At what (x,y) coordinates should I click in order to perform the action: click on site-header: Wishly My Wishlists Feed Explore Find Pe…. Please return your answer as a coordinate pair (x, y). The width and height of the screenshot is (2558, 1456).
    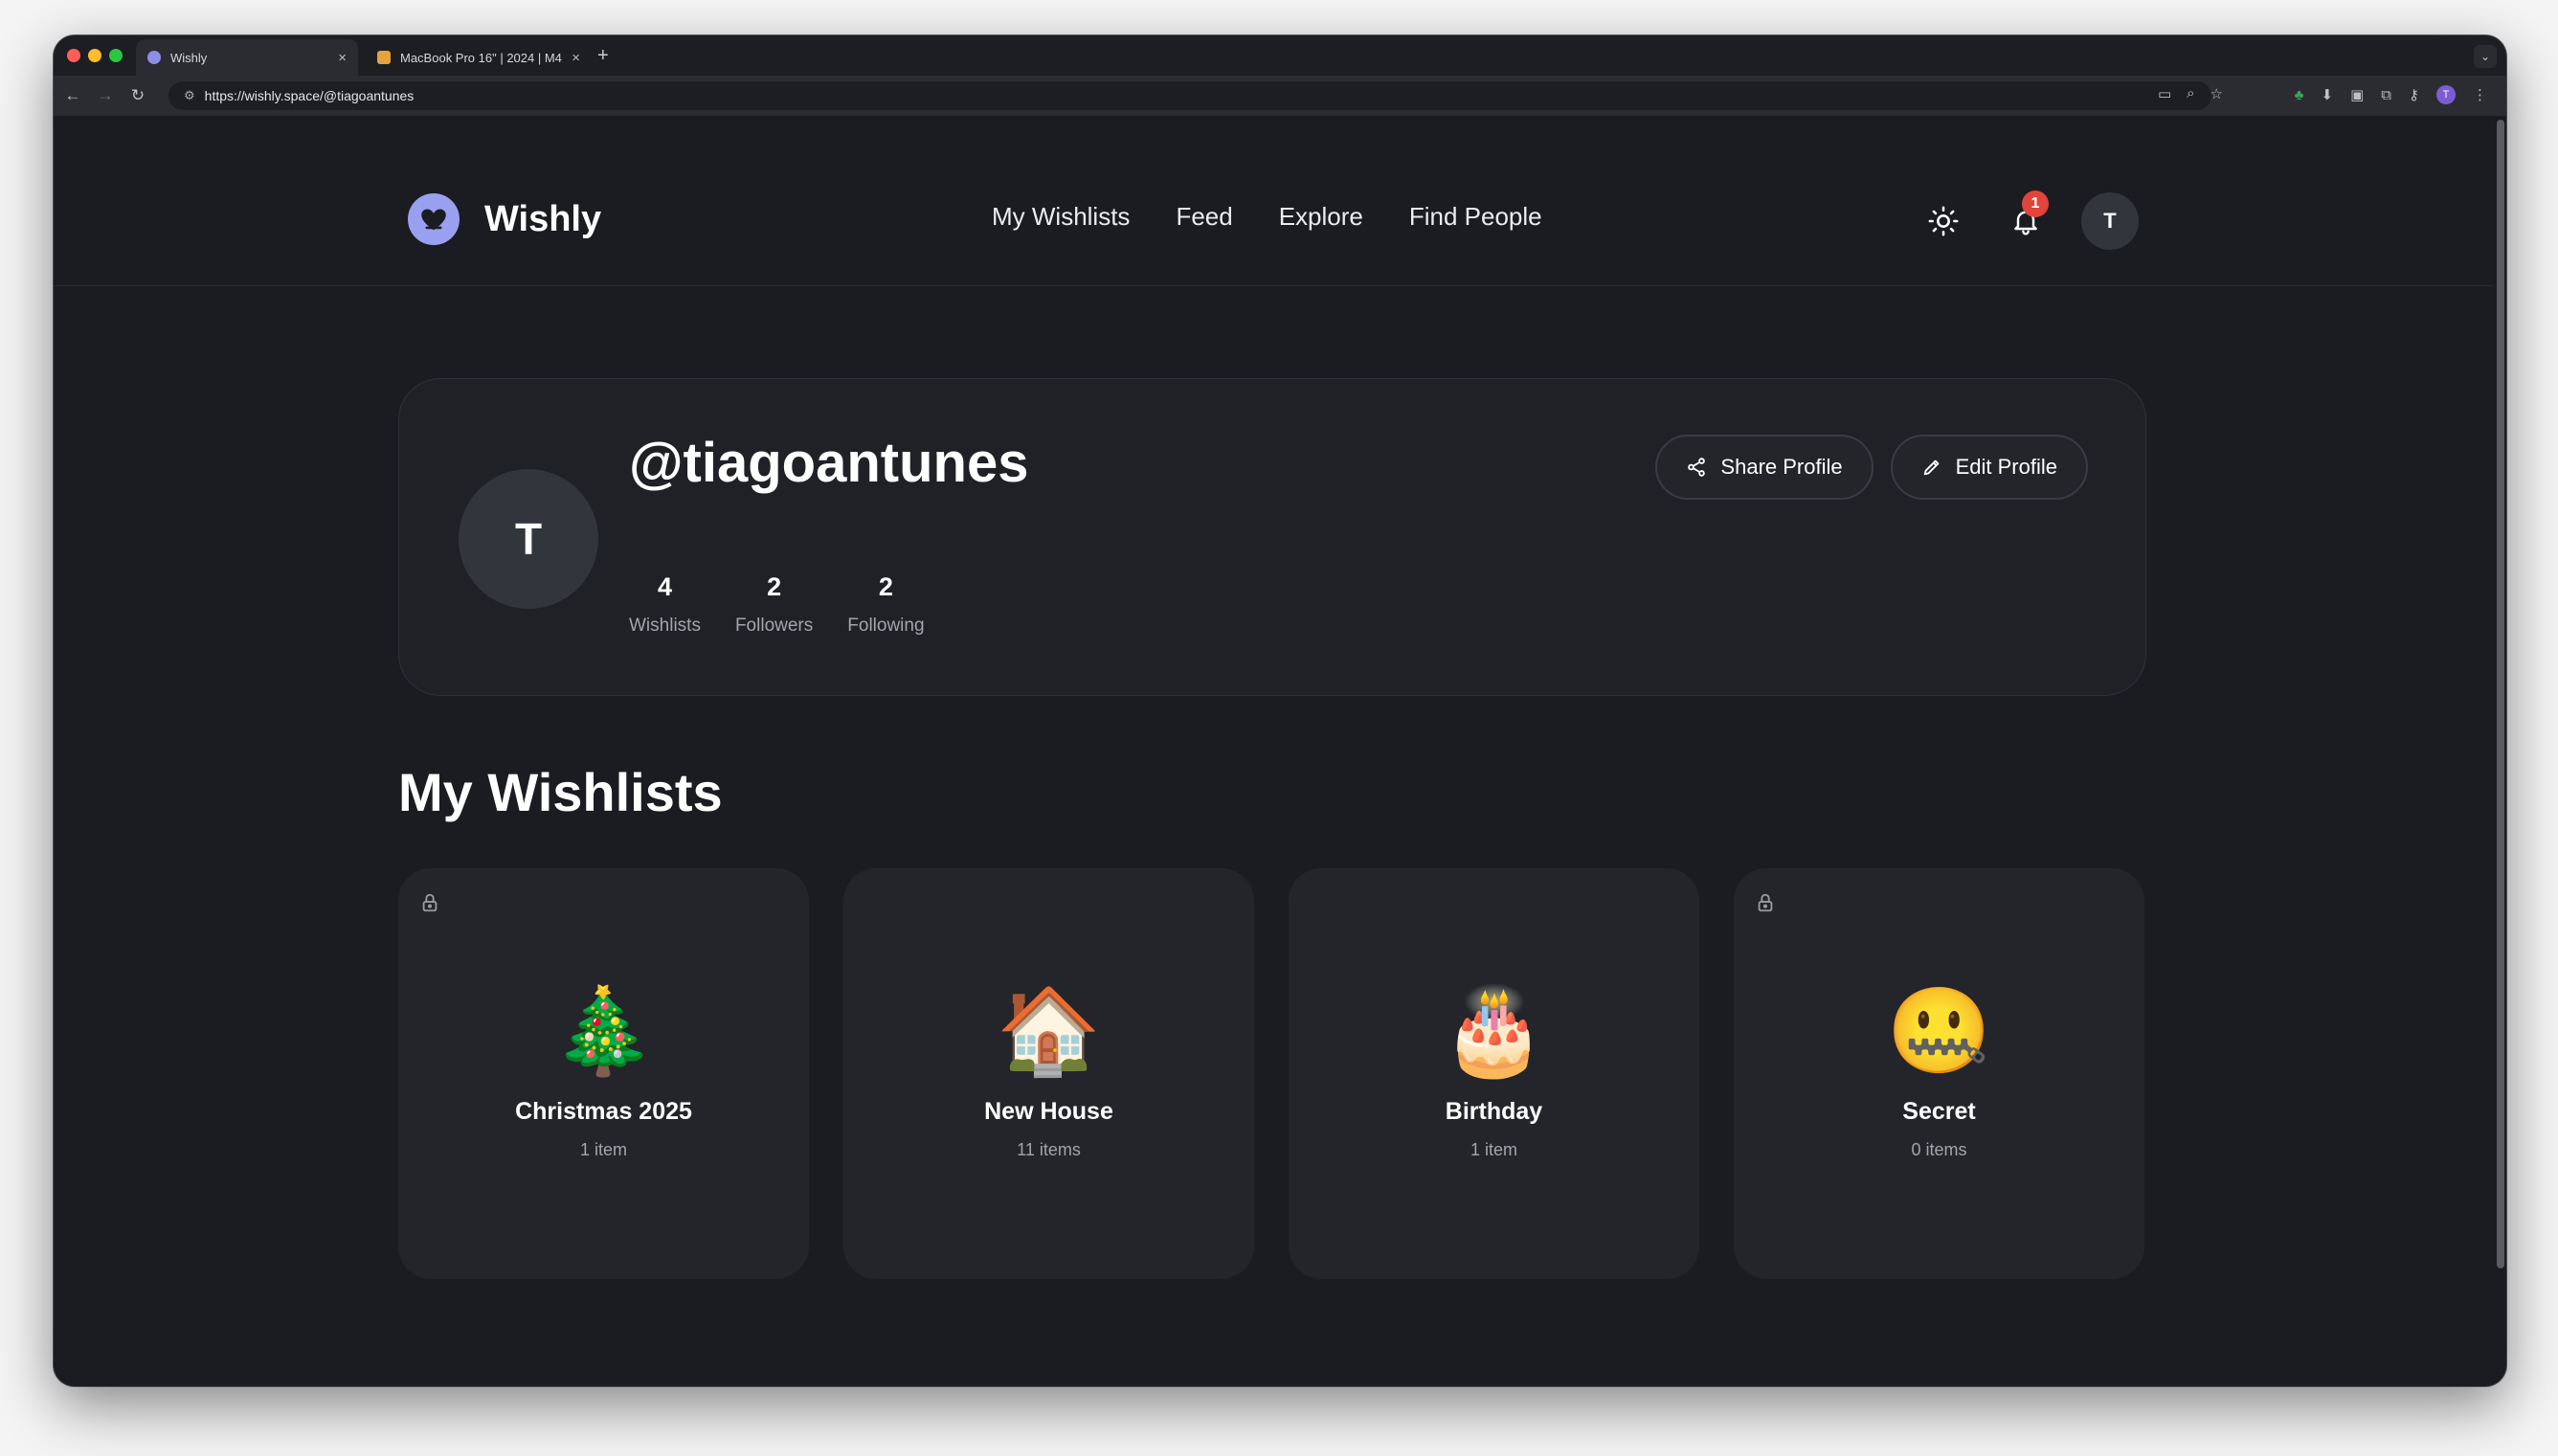
    Looking at the image, I should click on (1273, 201).